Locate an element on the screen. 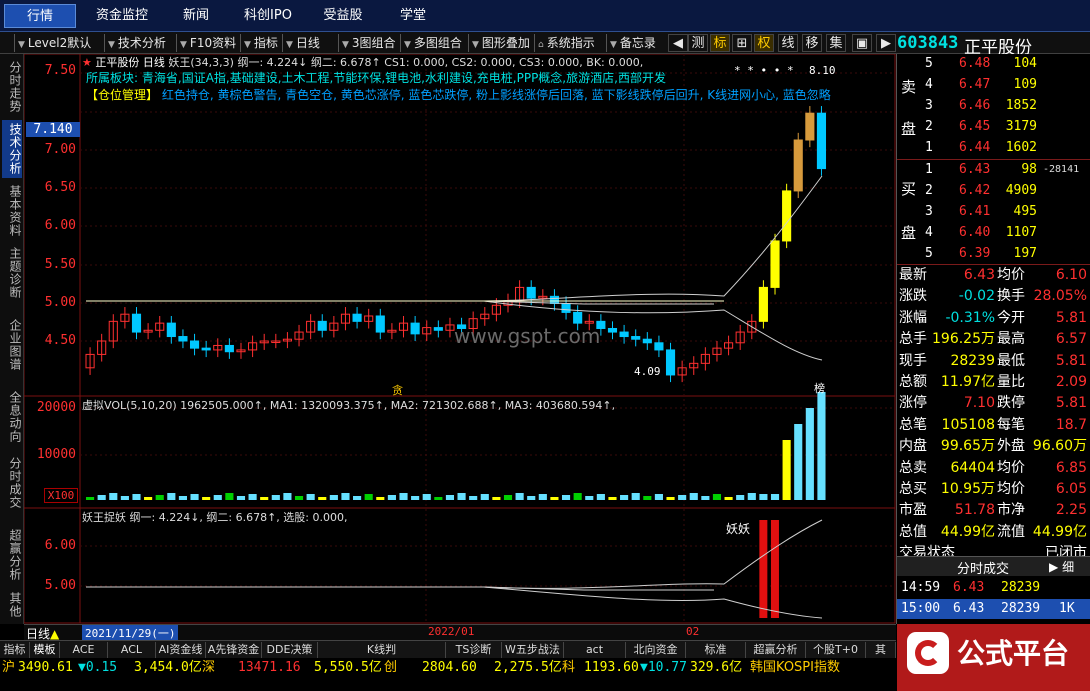 This screenshot has height=691, width=1090. position-label: 【仓位管理】 is located at coordinates (122, 95).